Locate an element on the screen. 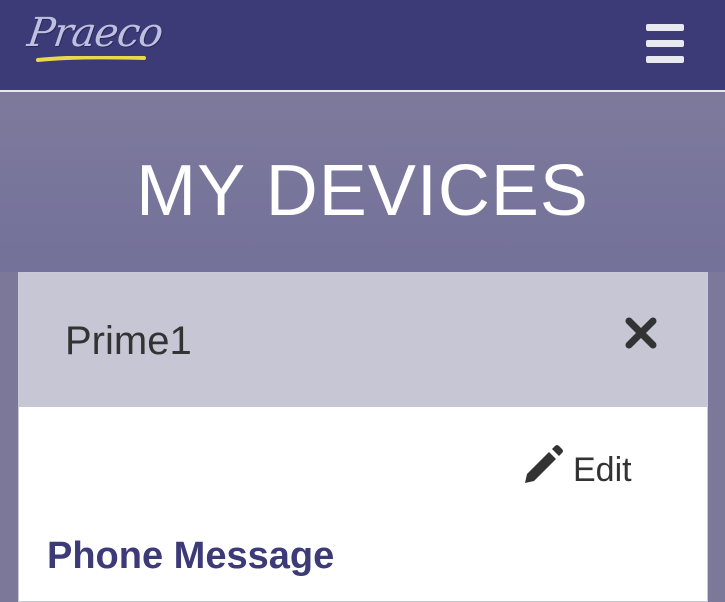 Image resolution: width=725 pixels, height=602 pixels. praeco-logo: Praeco is located at coordinates (95, 40).